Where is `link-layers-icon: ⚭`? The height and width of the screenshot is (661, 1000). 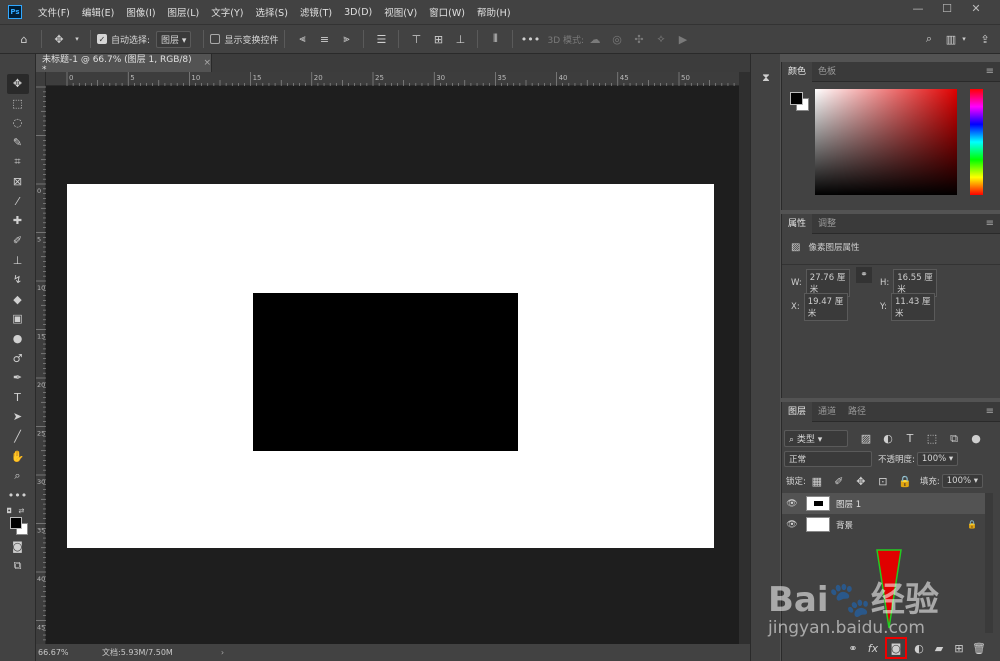
link-layers-icon: ⚭ is located at coordinates (853, 648).